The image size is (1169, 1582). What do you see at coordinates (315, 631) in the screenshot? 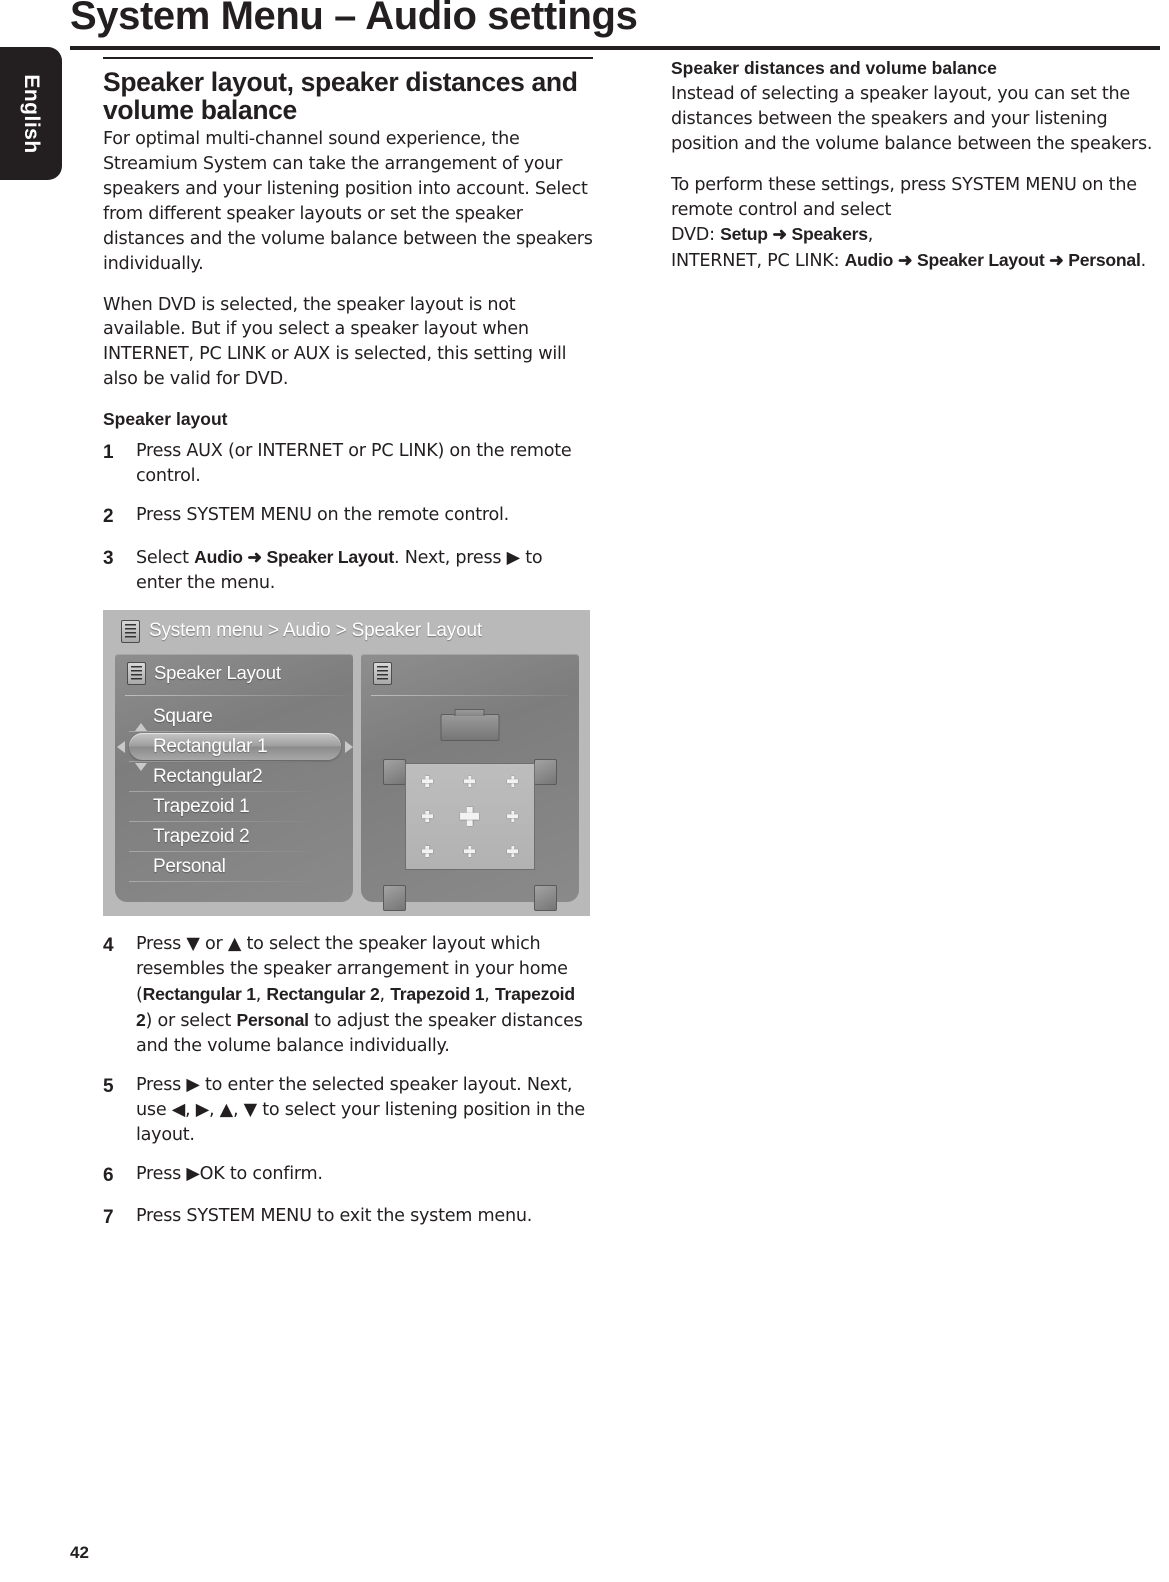
I see `breadcrumb-label: System menu > Audio > Speaker Layout` at bounding box center [315, 631].